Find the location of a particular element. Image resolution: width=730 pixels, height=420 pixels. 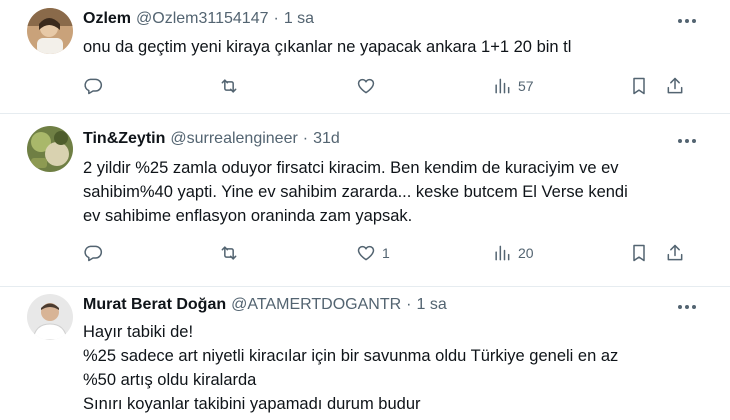

like-button: 1 is located at coordinates (373, 253).